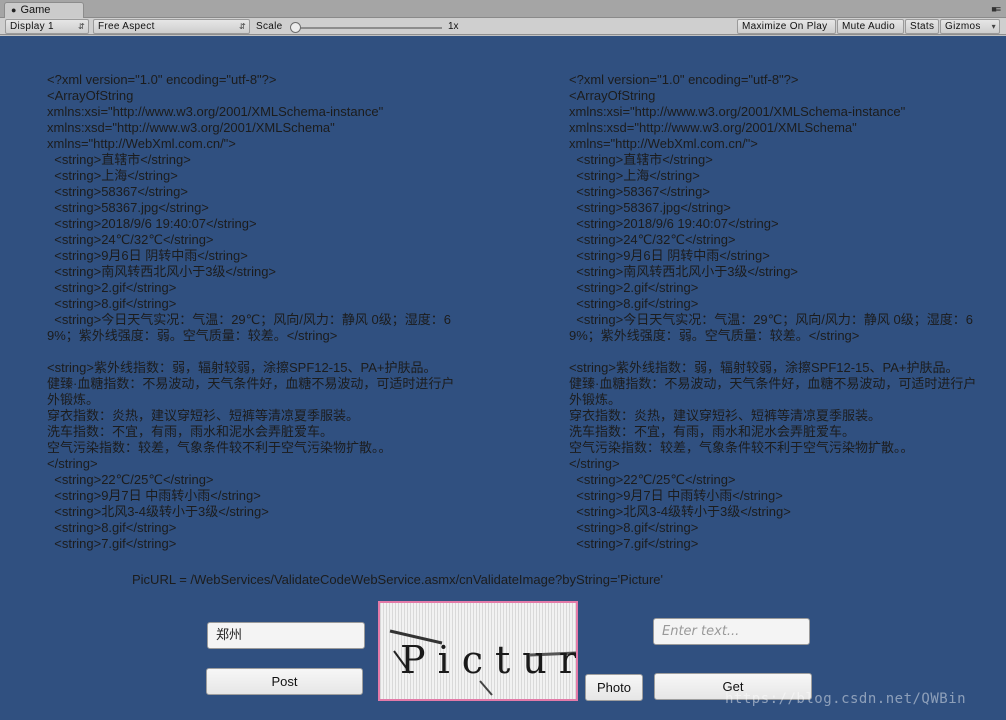 This screenshot has width=1006, height=720. Describe the element at coordinates (993, 26) in the screenshot. I see `chevron-down-icon: ▾` at that location.